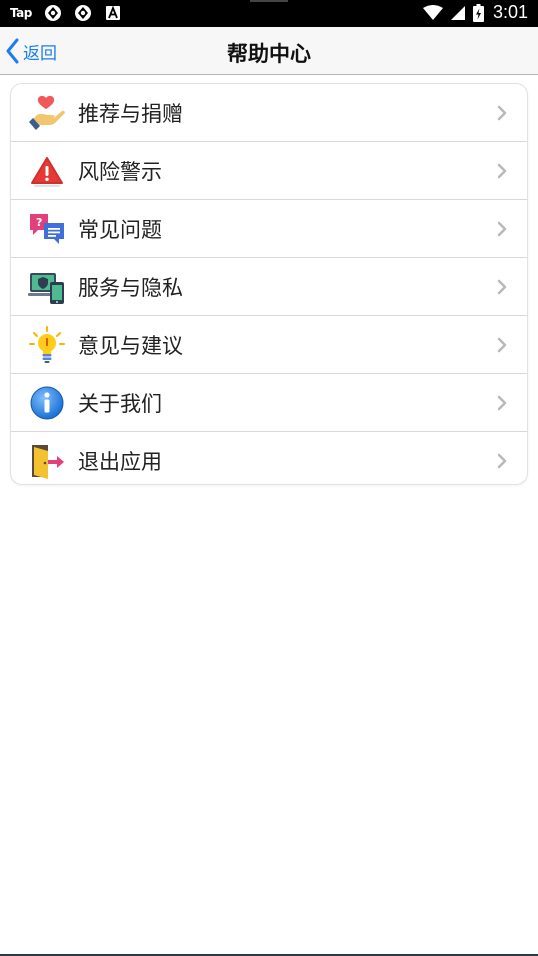 The width and height of the screenshot is (538, 956). What do you see at coordinates (130, 287) in the screenshot?
I see `menu-item-label: 服务与隐私` at bounding box center [130, 287].